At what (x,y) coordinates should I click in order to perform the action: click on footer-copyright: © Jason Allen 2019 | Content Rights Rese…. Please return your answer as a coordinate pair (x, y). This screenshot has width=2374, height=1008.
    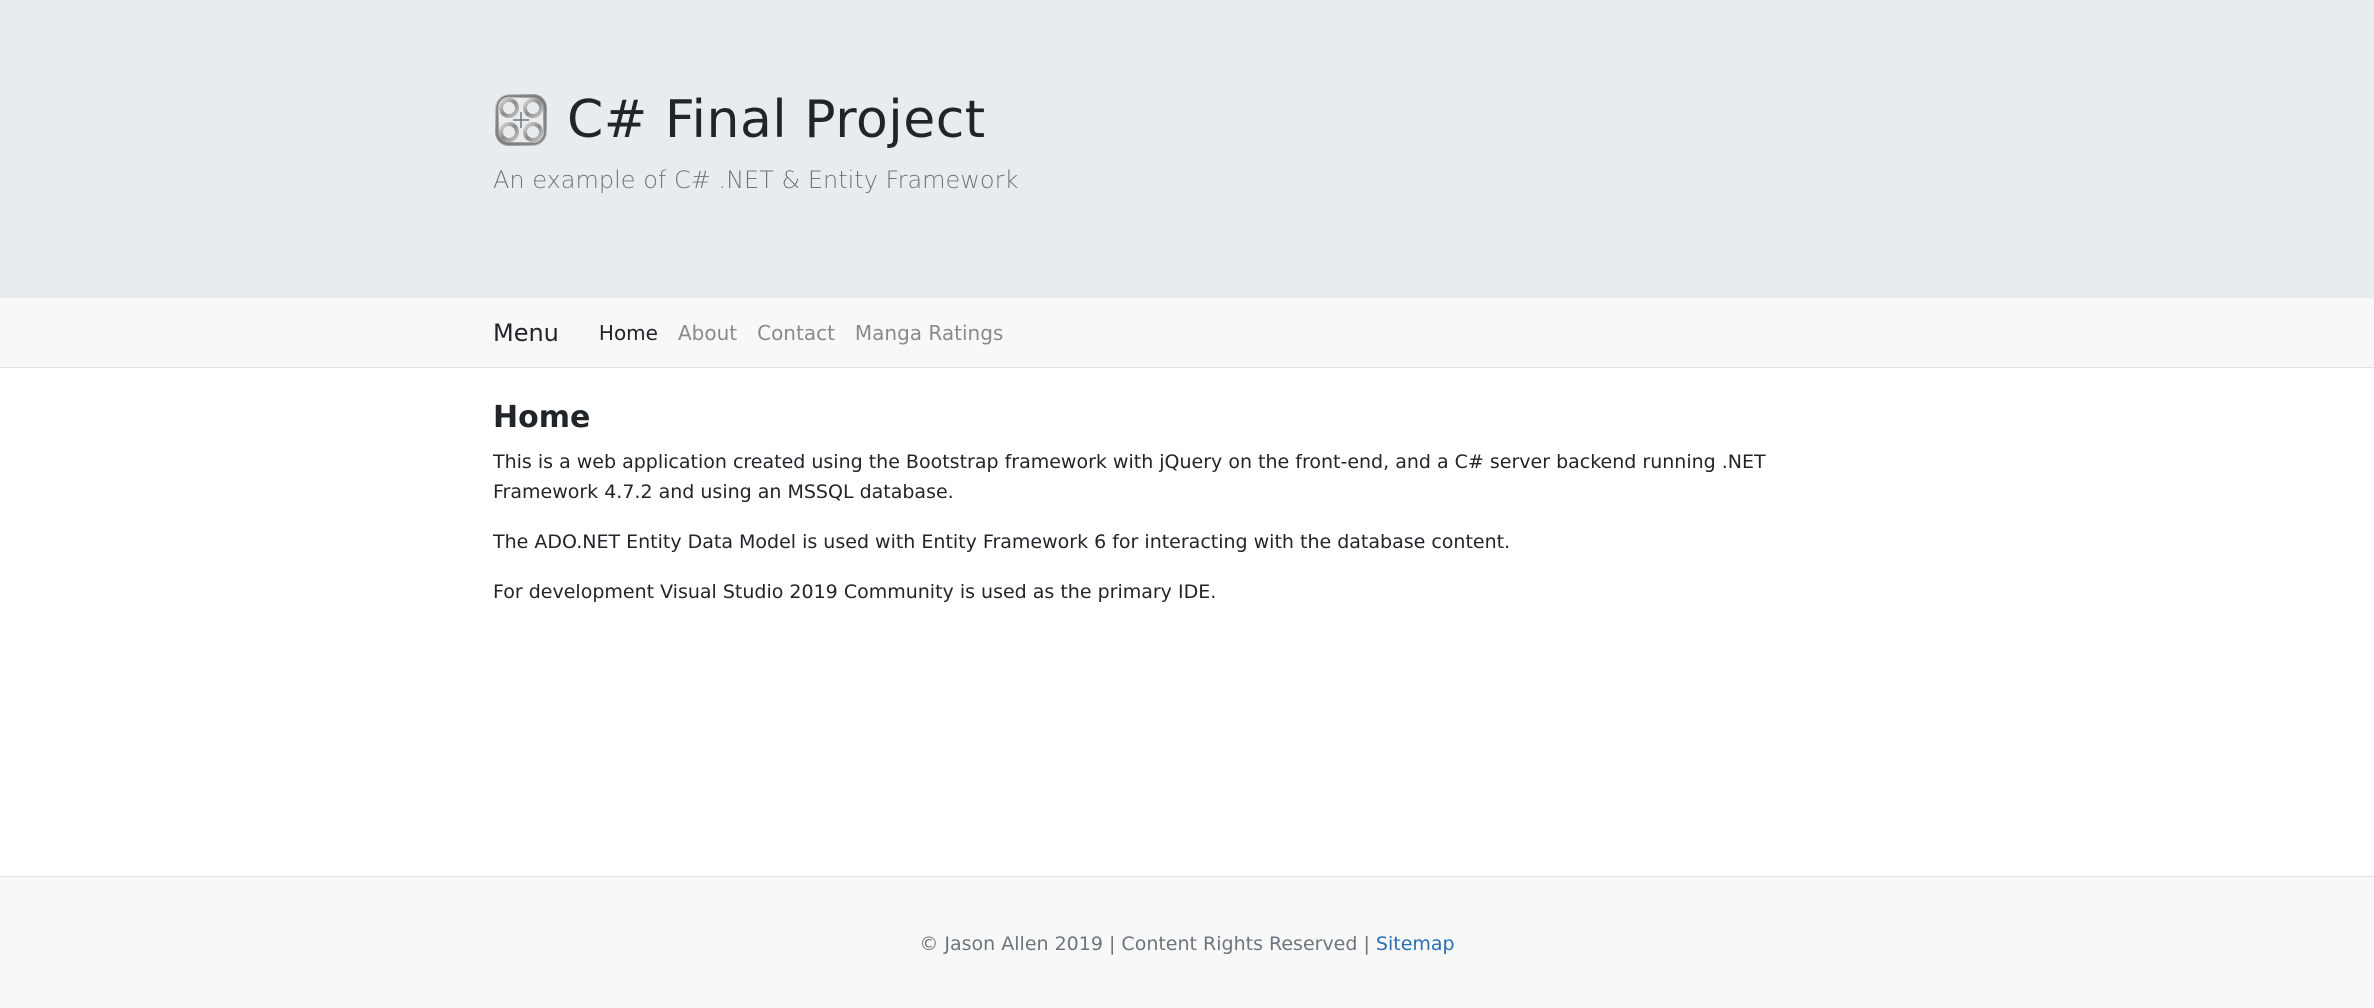
    Looking at the image, I should click on (1147, 944).